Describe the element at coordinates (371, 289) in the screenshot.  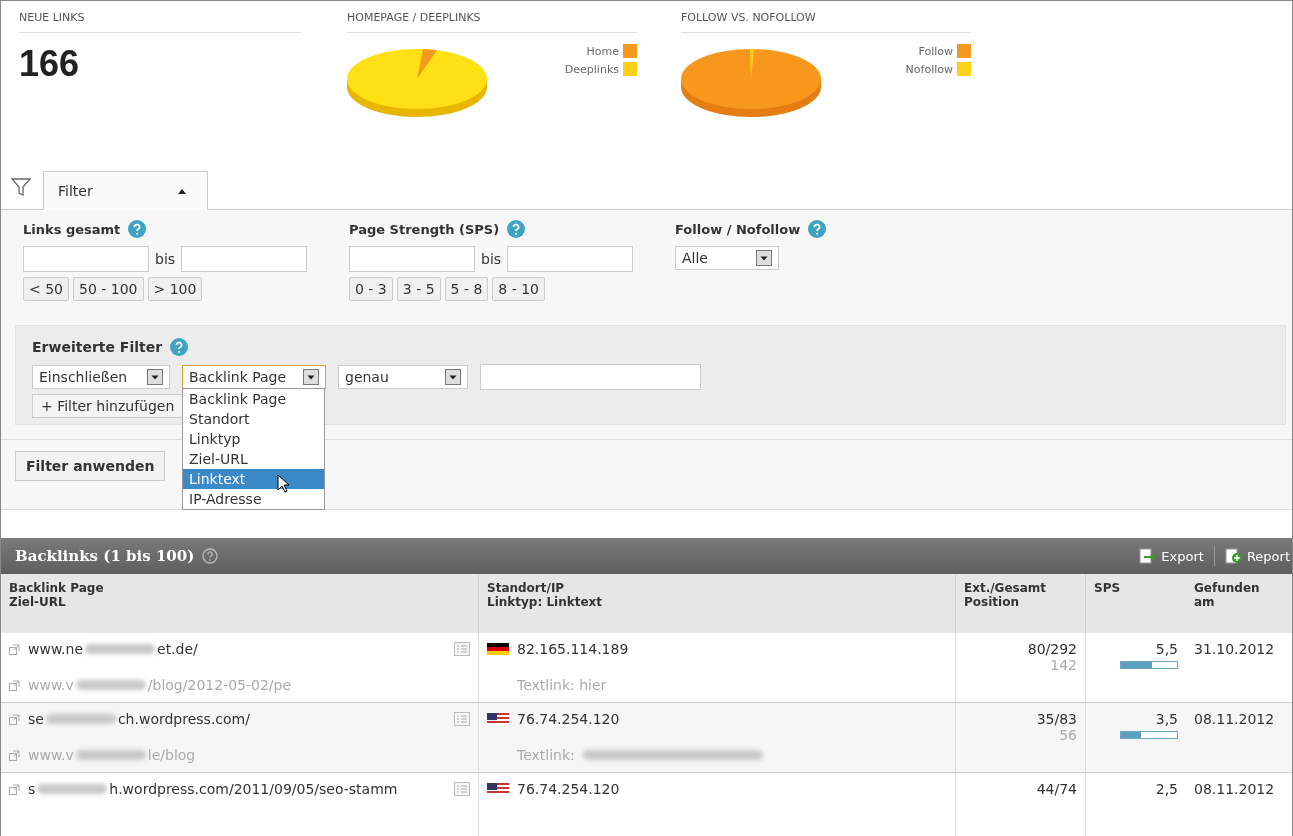
I see `preset-button: 0 - 3` at that location.